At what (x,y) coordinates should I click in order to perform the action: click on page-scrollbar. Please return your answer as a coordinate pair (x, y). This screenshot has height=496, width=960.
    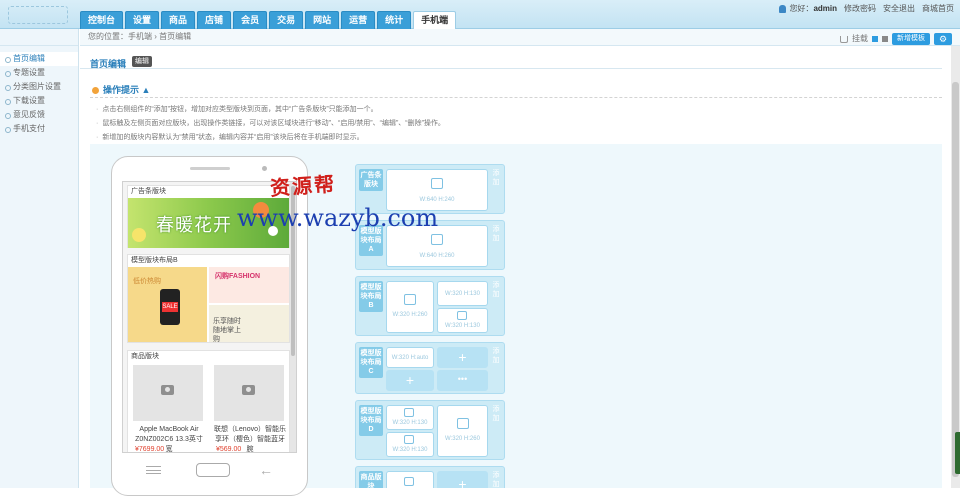
    Looking at the image, I should click on (955, 267).